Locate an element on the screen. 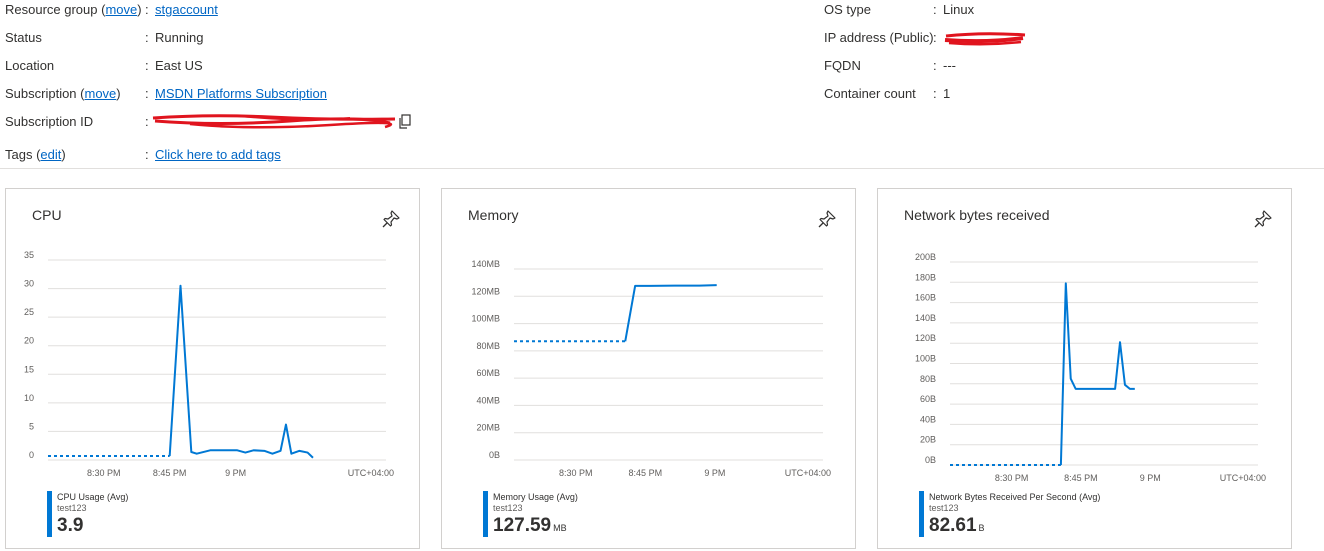 This screenshot has width=1324, height=551. location-label: Location is located at coordinates (30, 65).